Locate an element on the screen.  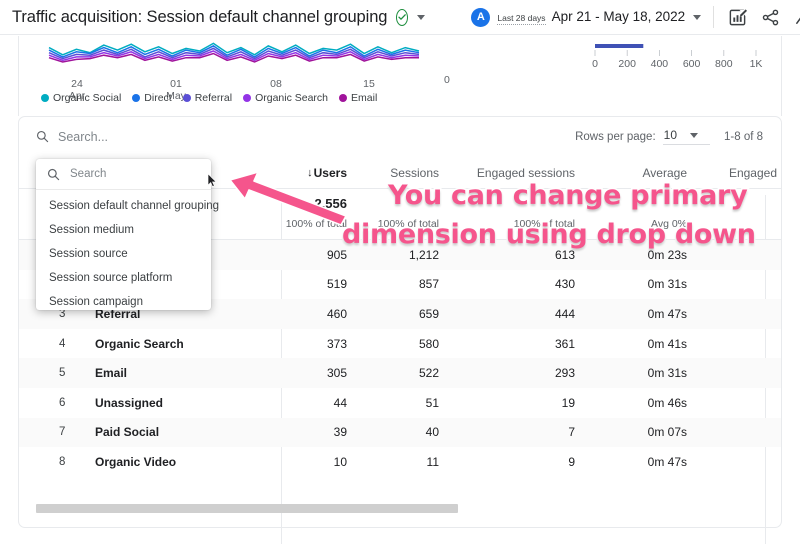
dropdown-search-placeholder: Search is located at coordinates (88, 174).